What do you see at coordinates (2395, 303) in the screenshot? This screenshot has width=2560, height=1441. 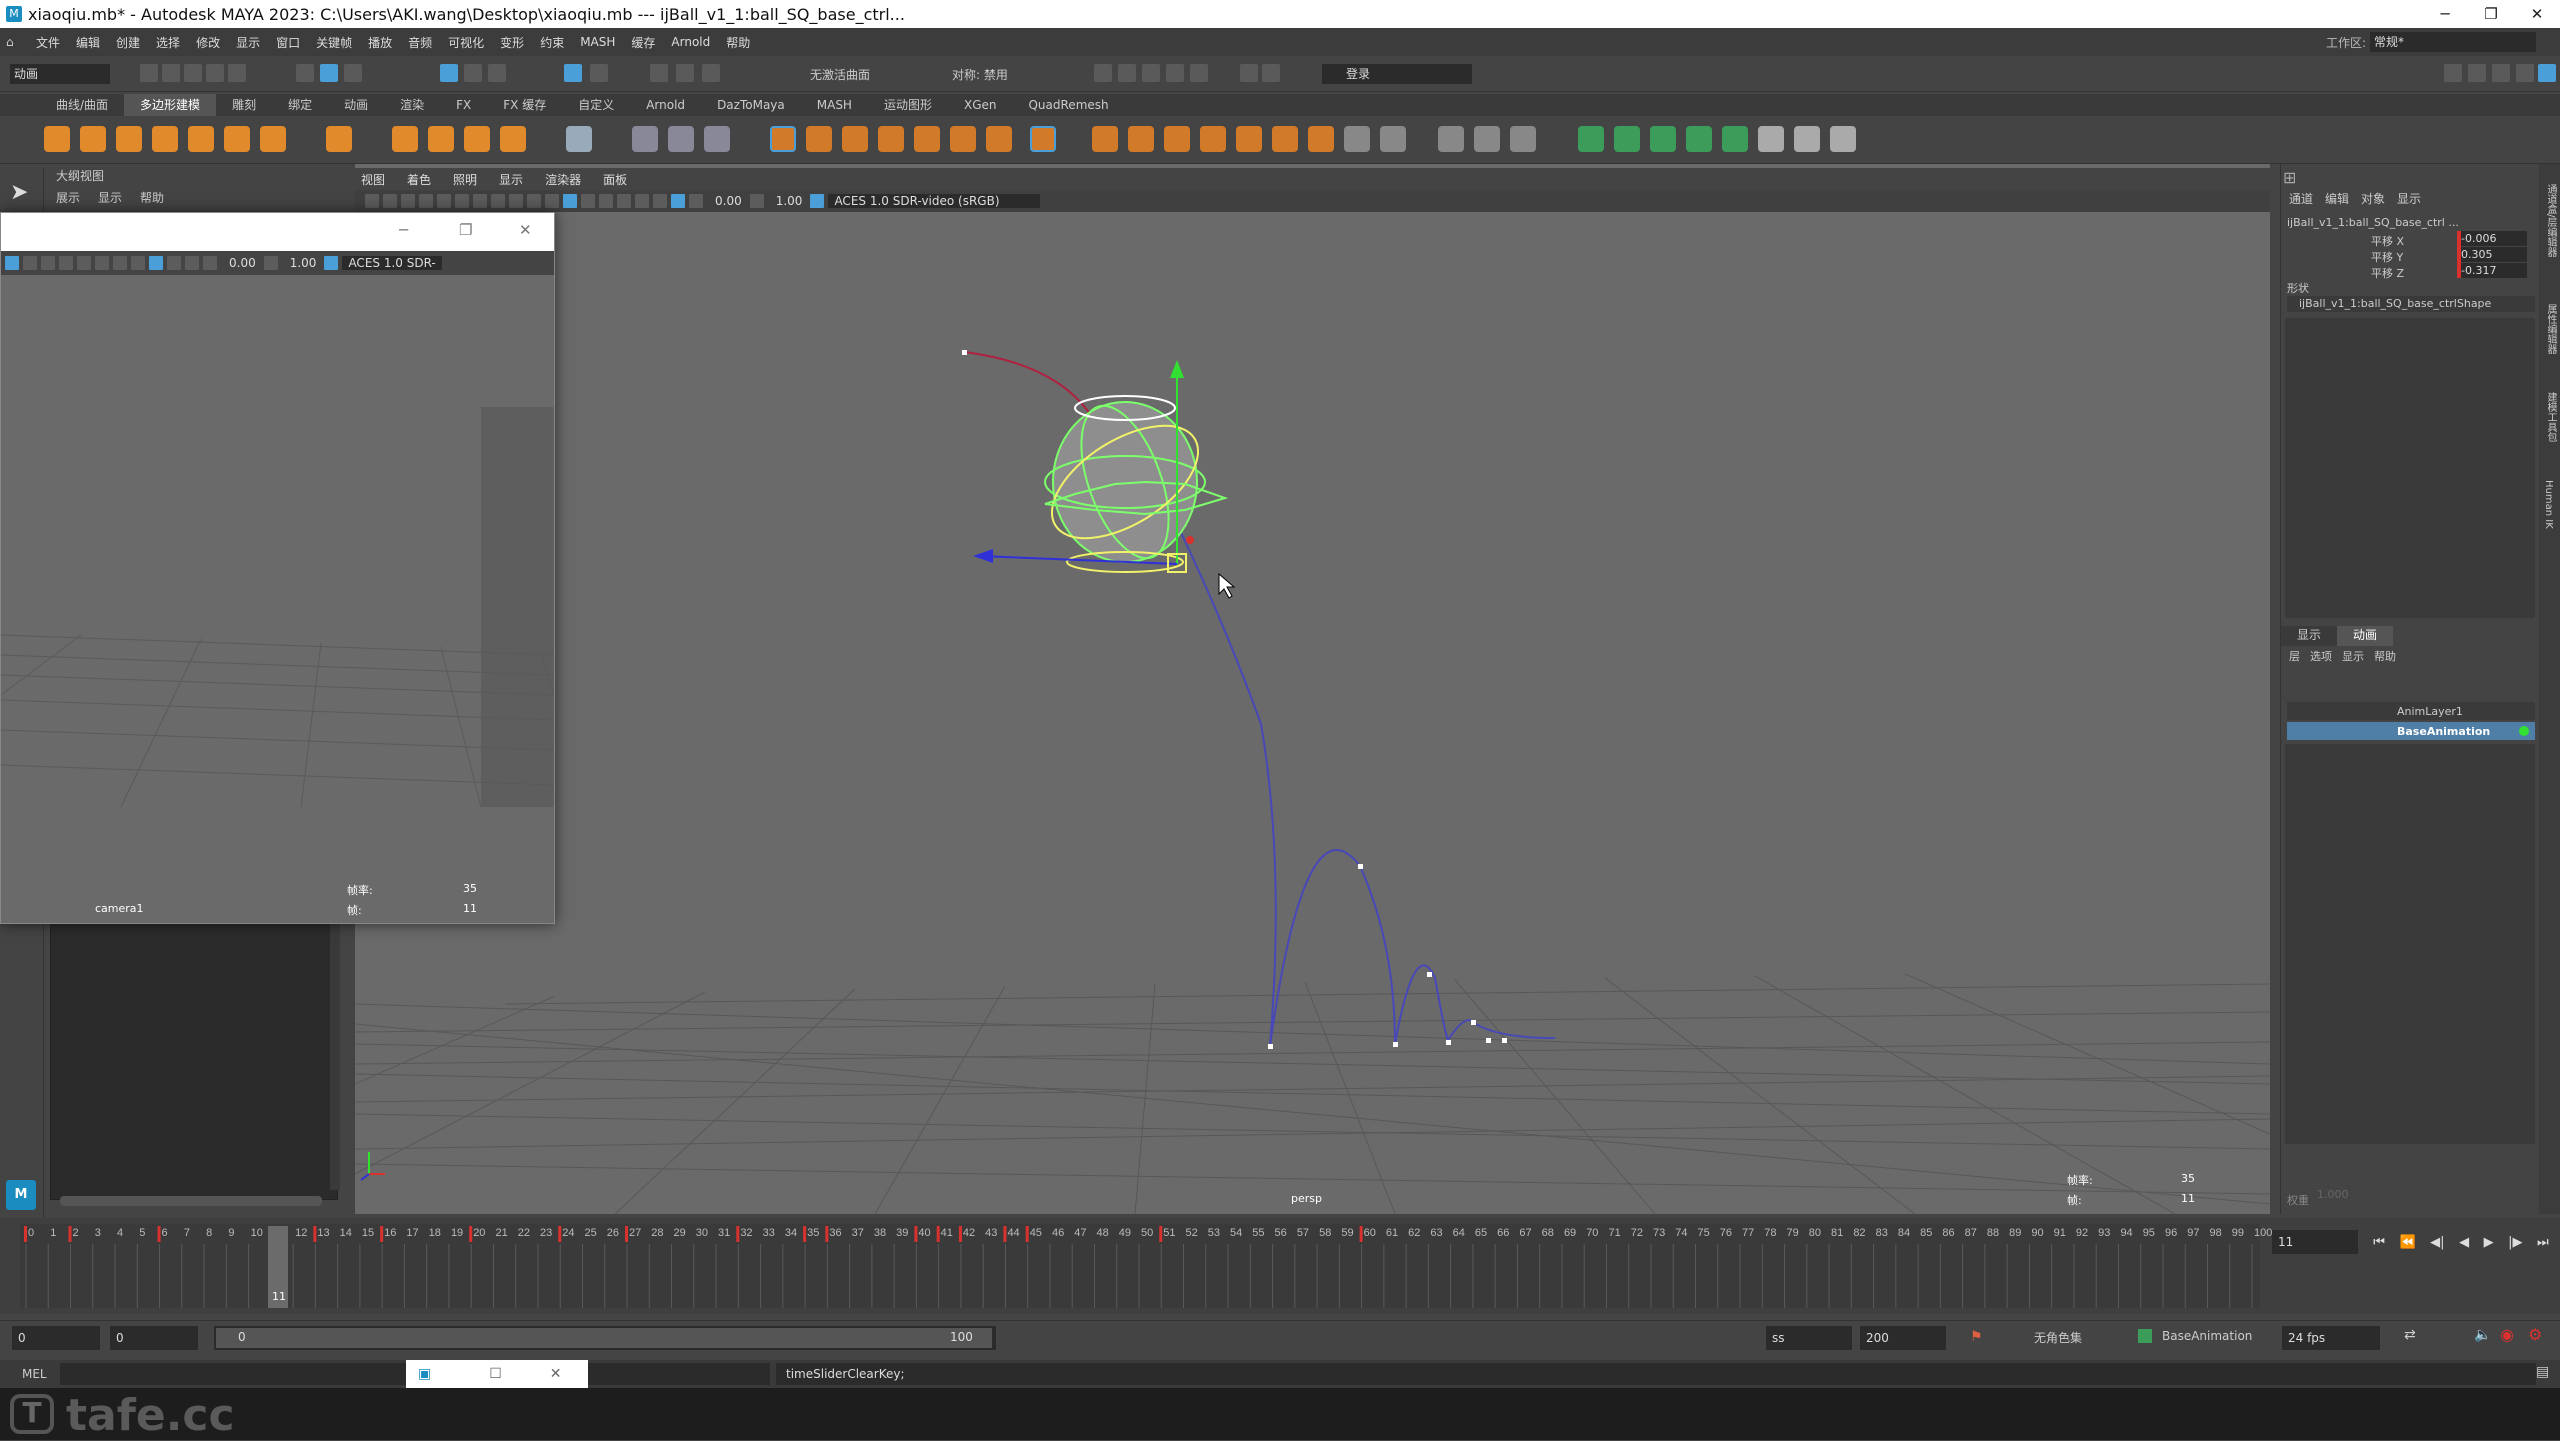 I see `cb-shape-name: ijBall_v1_1:ball_SQ_base_ctrlShape` at bounding box center [2395, 303].